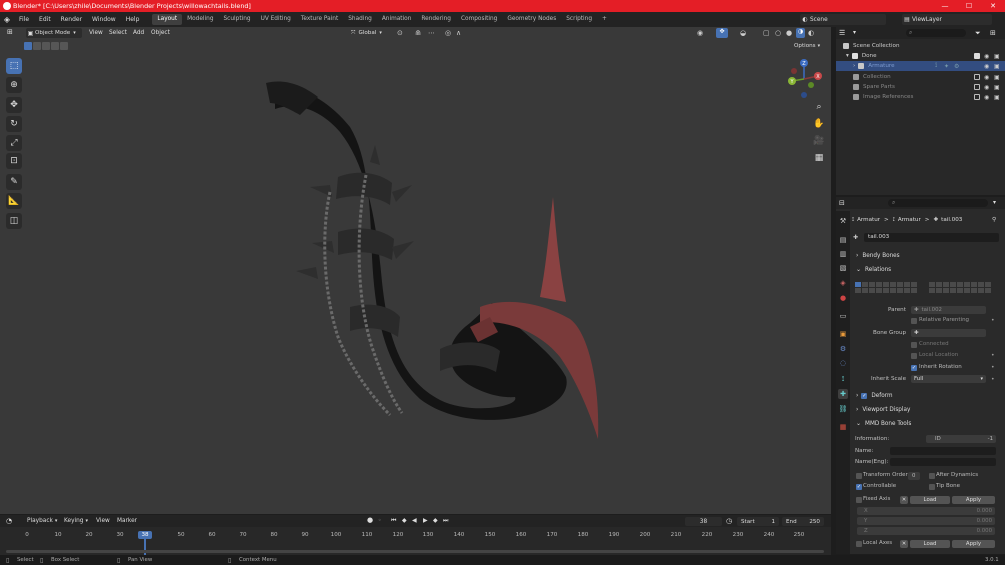  What do you see at coordinates (930, 500) in the screenshot?
I see `fixed-axis-load-button: Load` at bounding box center [930, 500].